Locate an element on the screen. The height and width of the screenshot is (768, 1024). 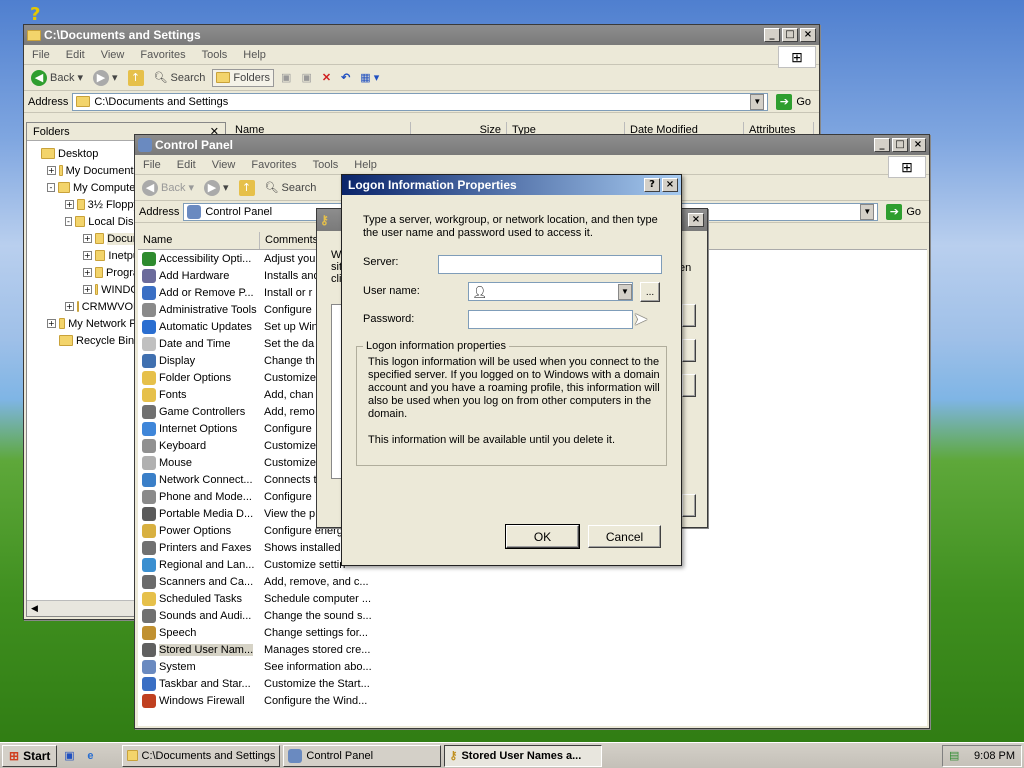
user-name-dropdown: ▼ is located at coordinates (625, 291).